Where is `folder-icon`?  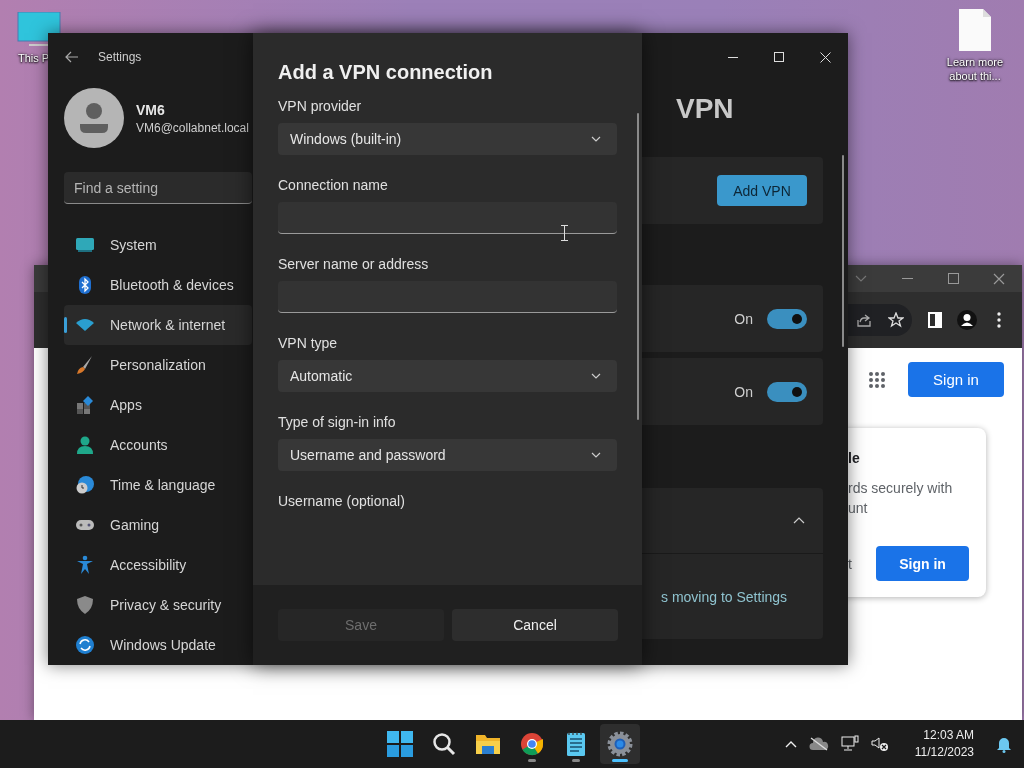 folder-icon is located at coordinates (488, 744).